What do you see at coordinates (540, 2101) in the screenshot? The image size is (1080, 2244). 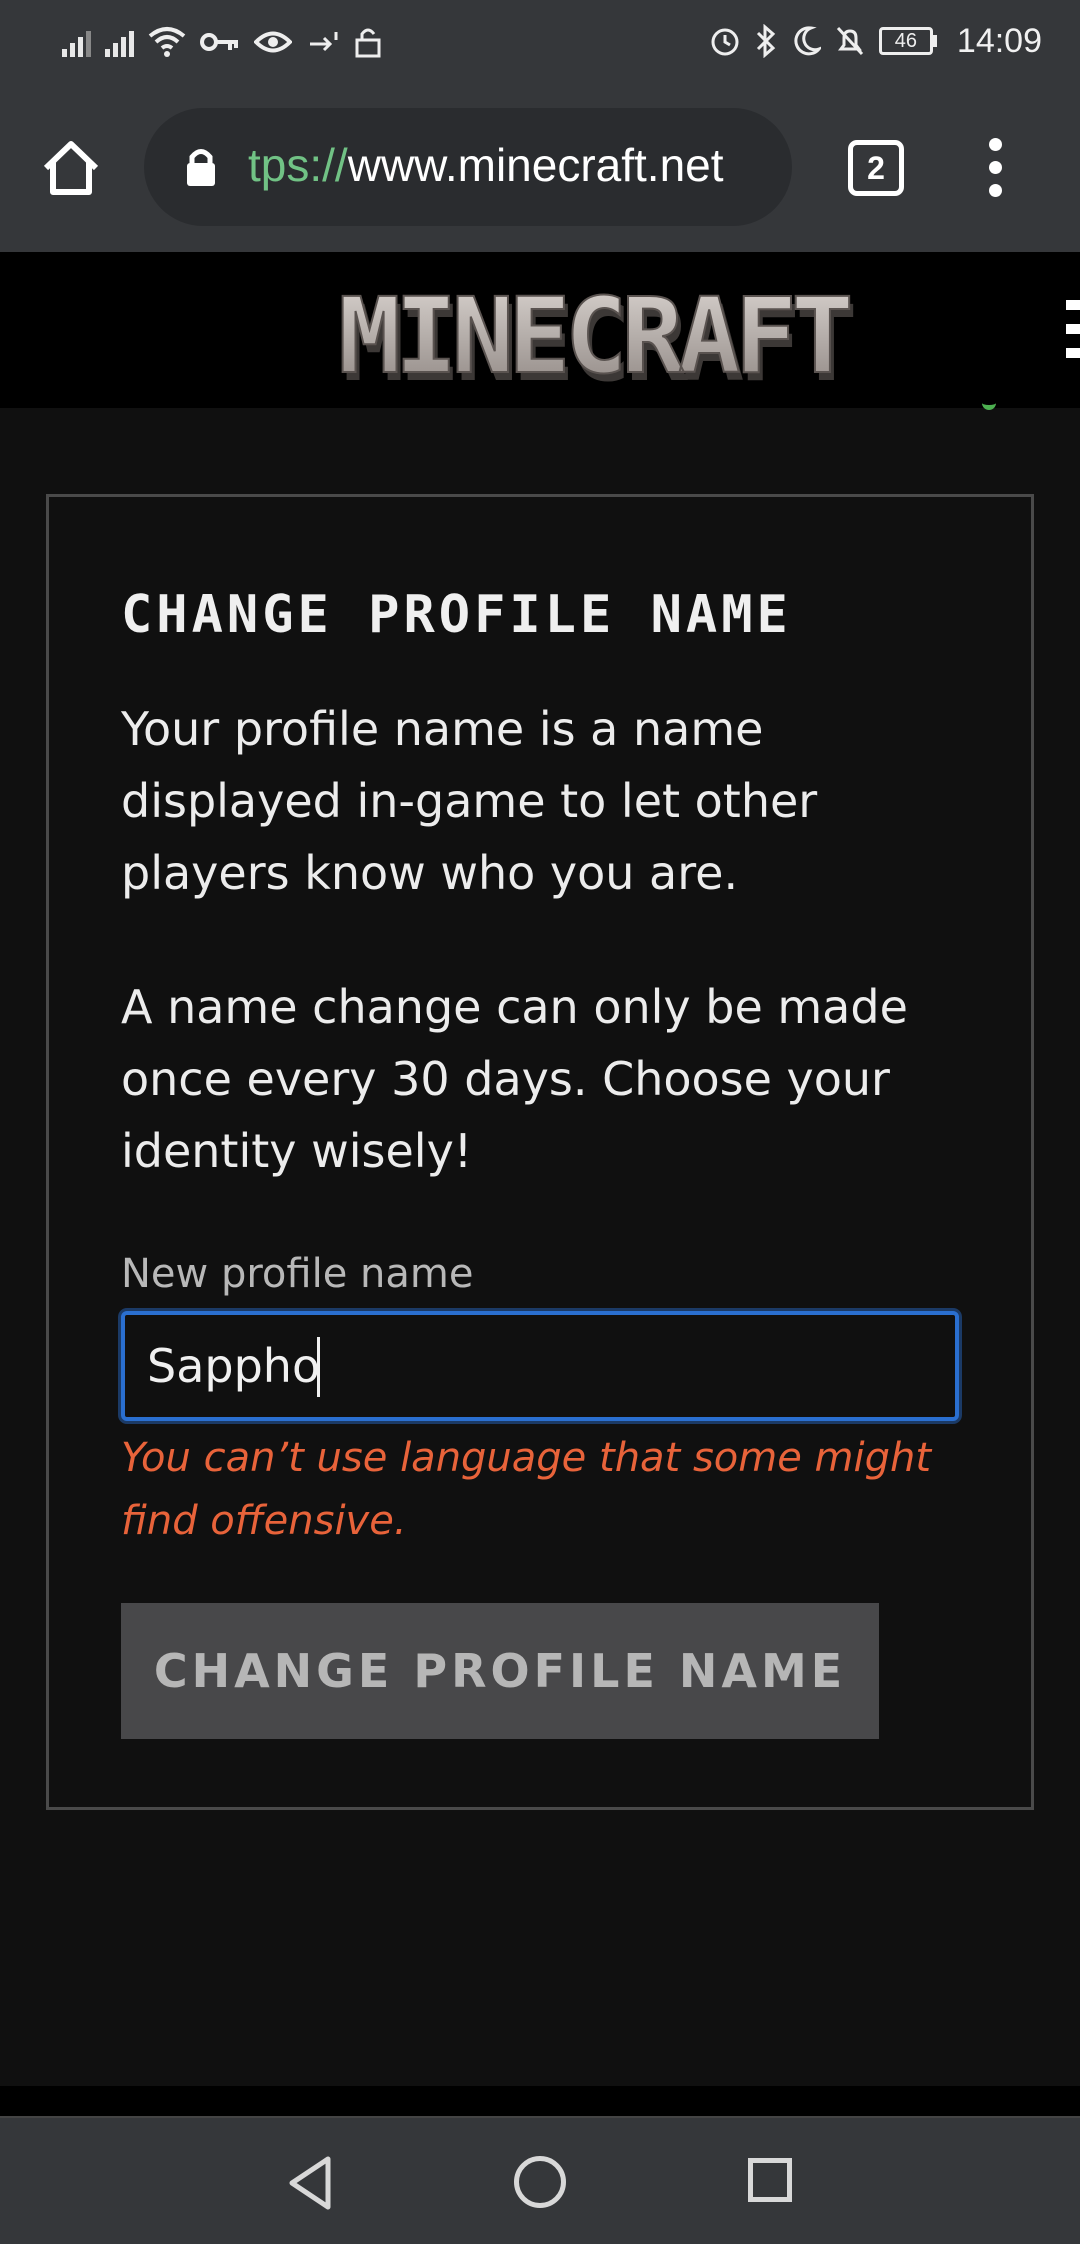 I see `page-footer-edge` at bounding box center [540, 2101].